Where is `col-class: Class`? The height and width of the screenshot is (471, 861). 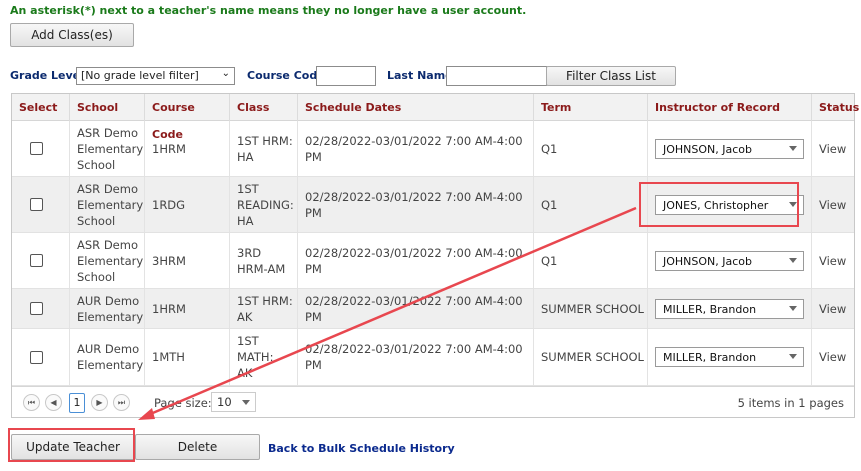
col-class: Class is located at coordinates (263, 107).